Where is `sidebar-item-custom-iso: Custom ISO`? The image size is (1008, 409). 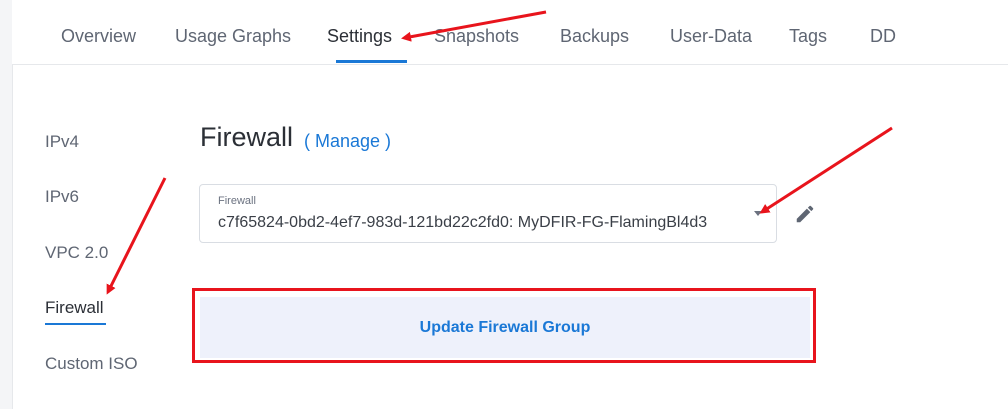 sidebar-item-custom-iso: Custom ISO is located at coordinates (91, 364).